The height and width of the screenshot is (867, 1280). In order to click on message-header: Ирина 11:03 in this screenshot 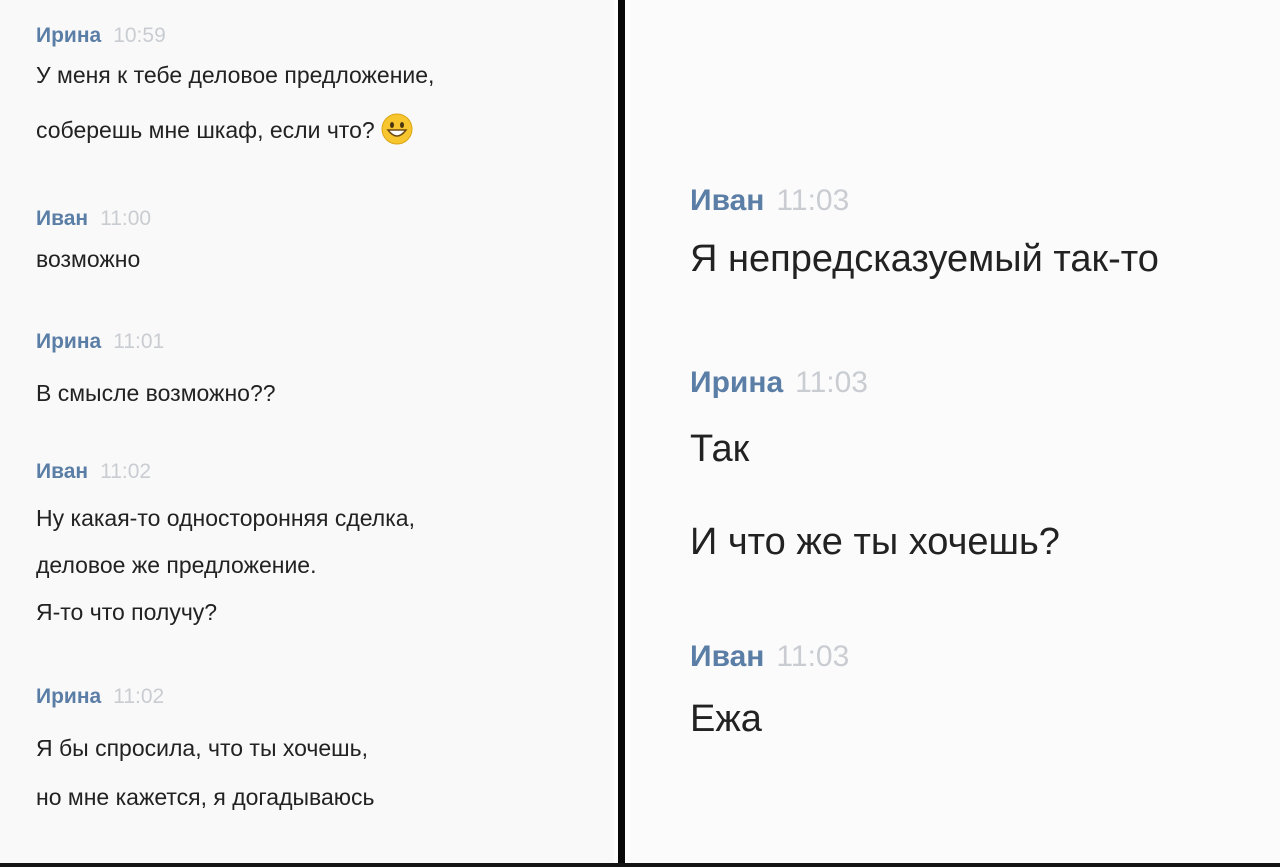, I will do `click(779, 383)`.